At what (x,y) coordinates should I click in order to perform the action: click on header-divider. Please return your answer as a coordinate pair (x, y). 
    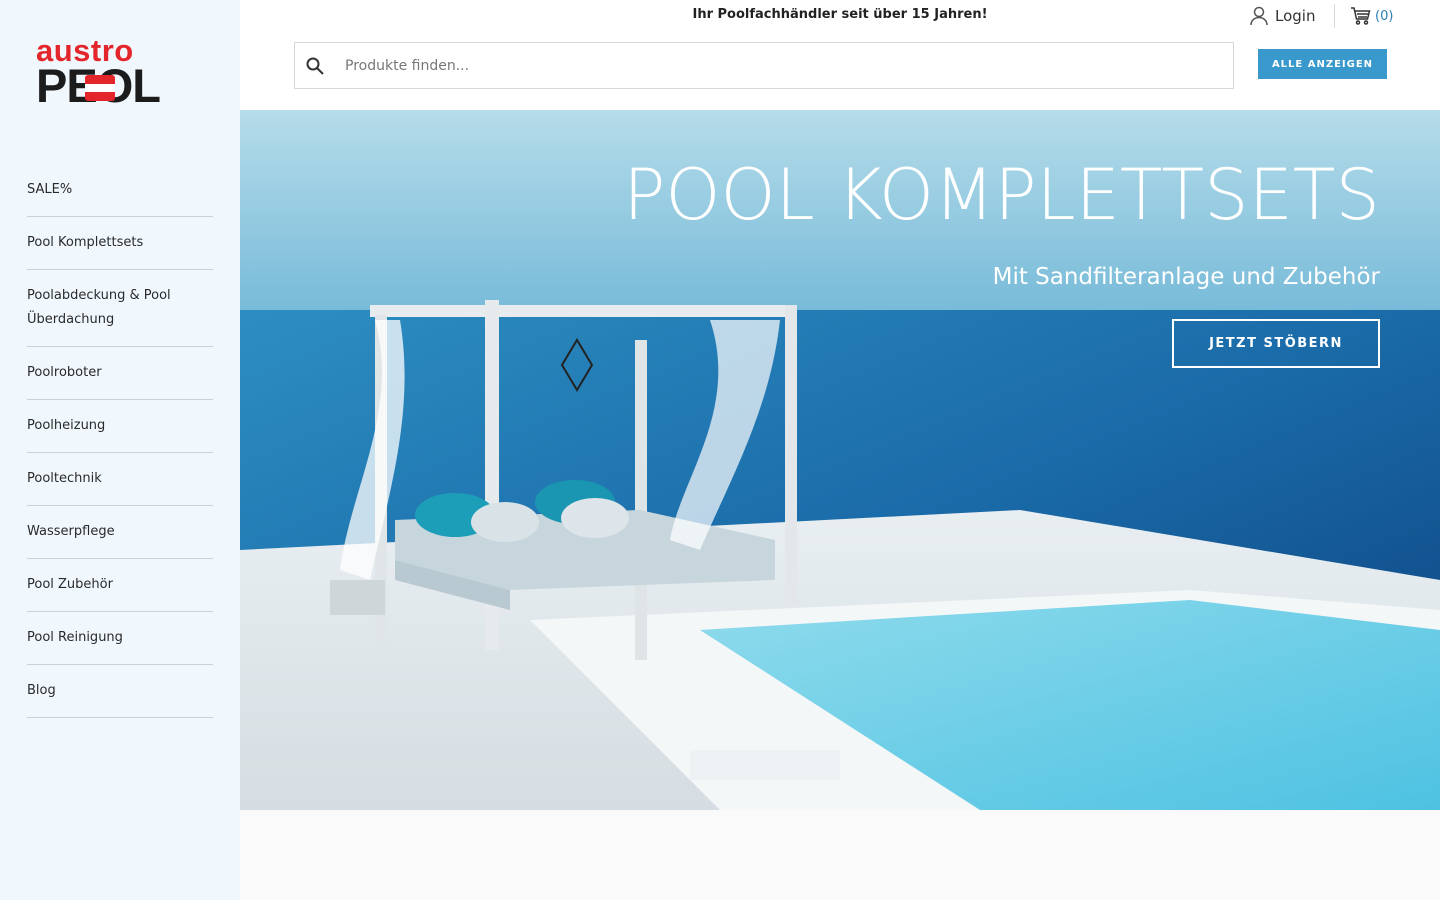
    Looking at the image, I should click on (1334, 16).